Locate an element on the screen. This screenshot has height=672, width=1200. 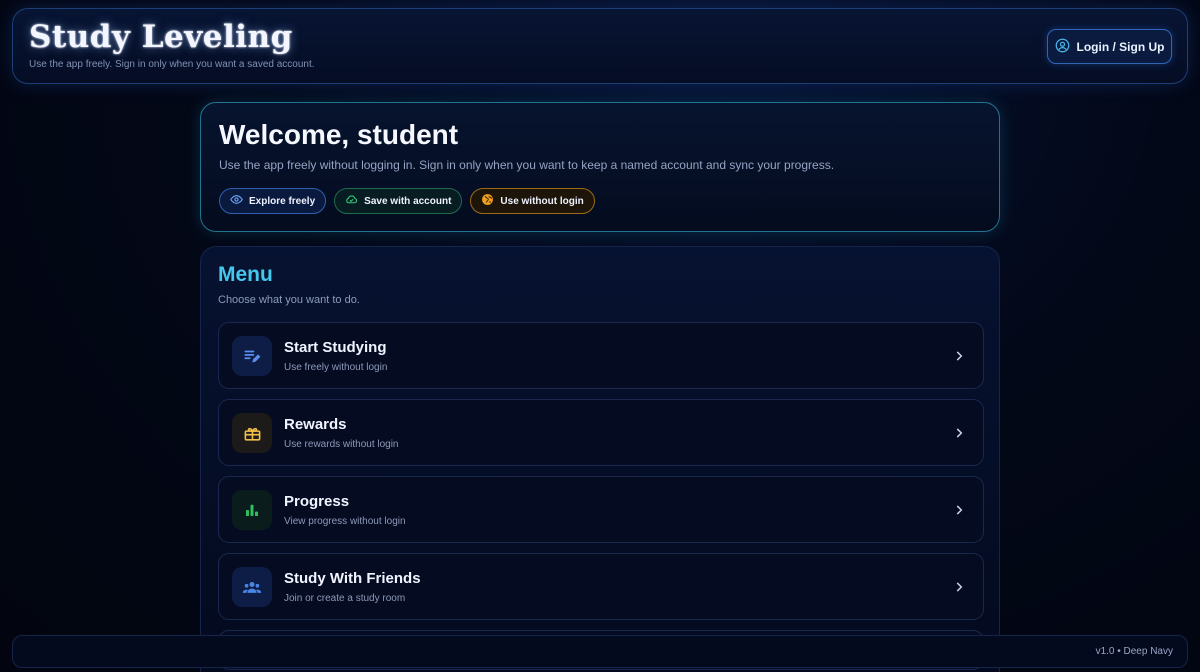
use-without-login-label: Use without login is located at coordinates (542, 201).